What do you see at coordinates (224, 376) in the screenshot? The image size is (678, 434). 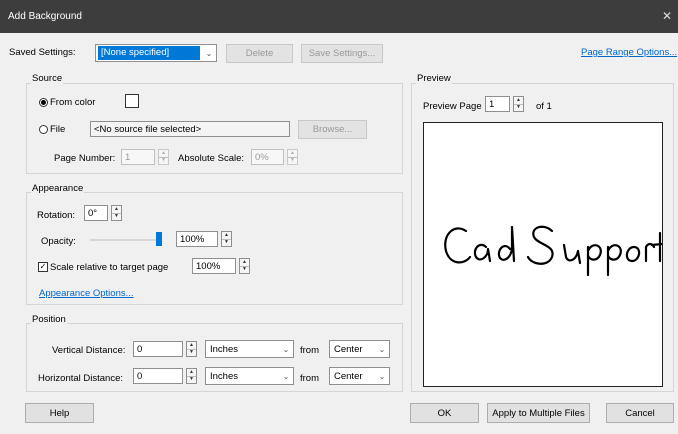 I see `horizontal-units-value: Inches` at bounding box center [224, 376].